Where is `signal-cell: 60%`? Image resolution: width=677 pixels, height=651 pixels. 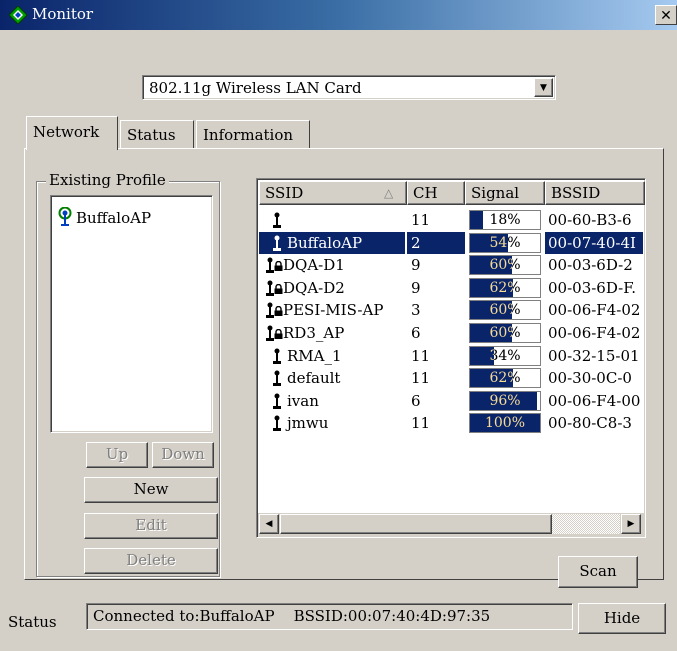
signal-cell: 60% is located at coordinates (505, 333).